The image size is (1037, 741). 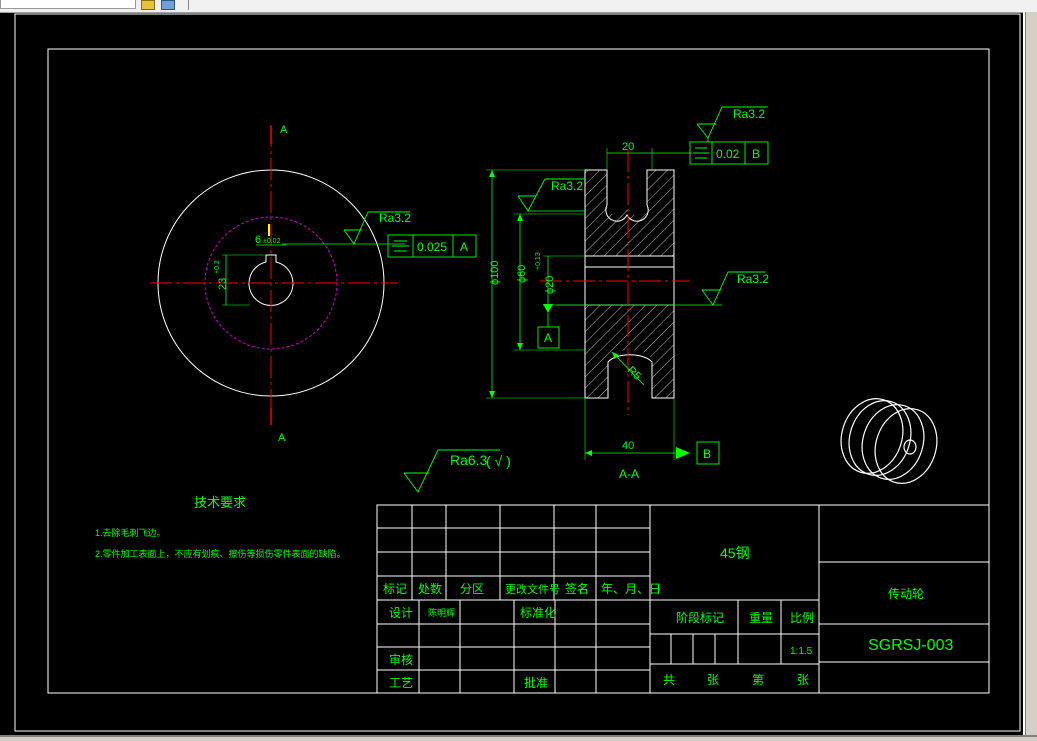 What do you see at coordinates (401, 659) in the screenshot?
I see `tb-check: 审核` at bounding box center [401, 659].